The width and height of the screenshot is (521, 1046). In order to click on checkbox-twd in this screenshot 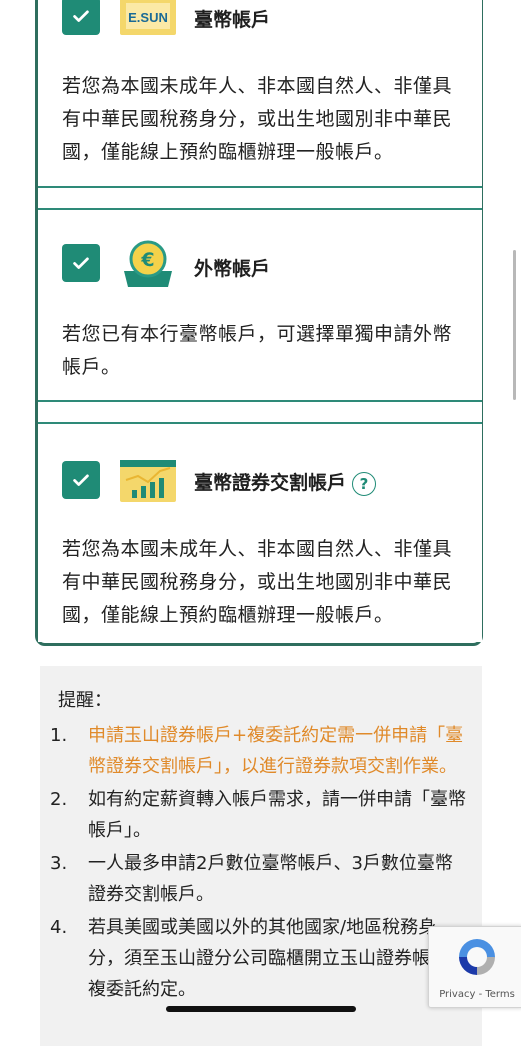, I will do `click(81, 17)`.